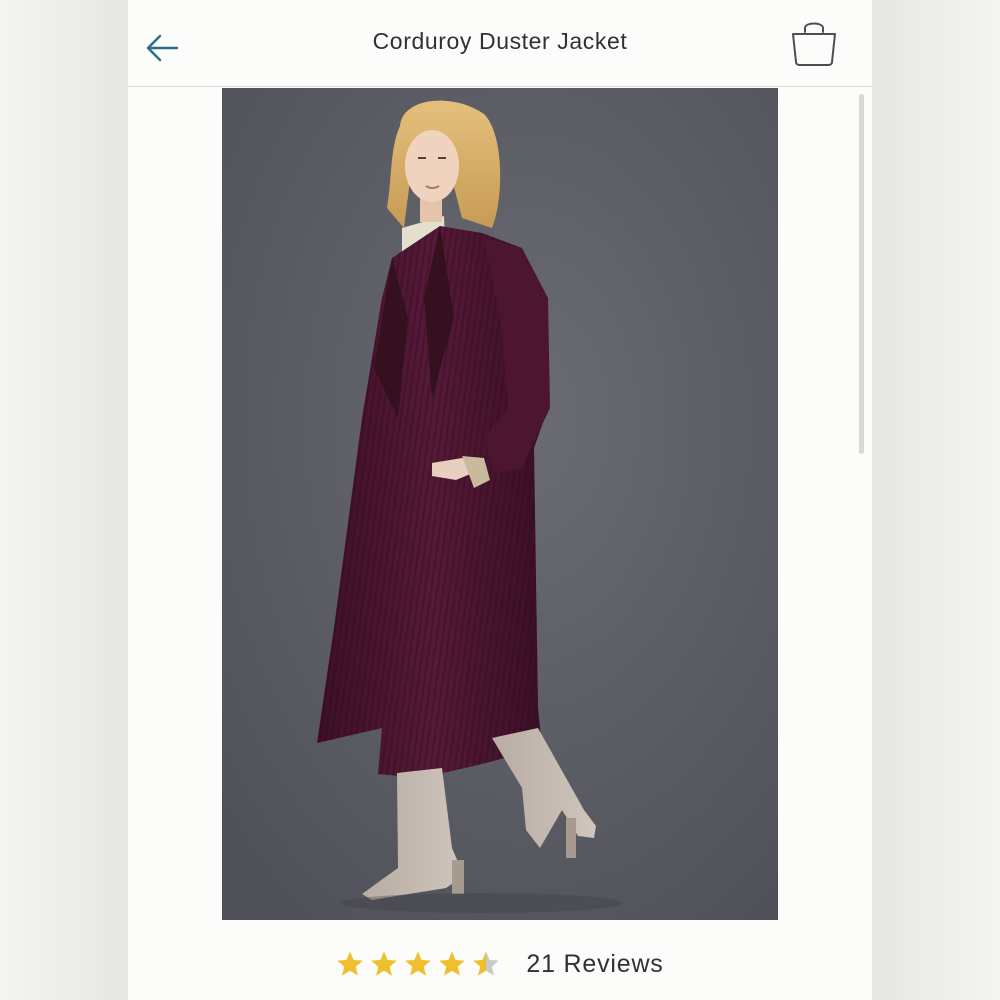 The width and height of the screenshot is (1000, 1000). Describe the element at coordinates (486, 963) in the screenshot. I see `star-half-icon` at that location.